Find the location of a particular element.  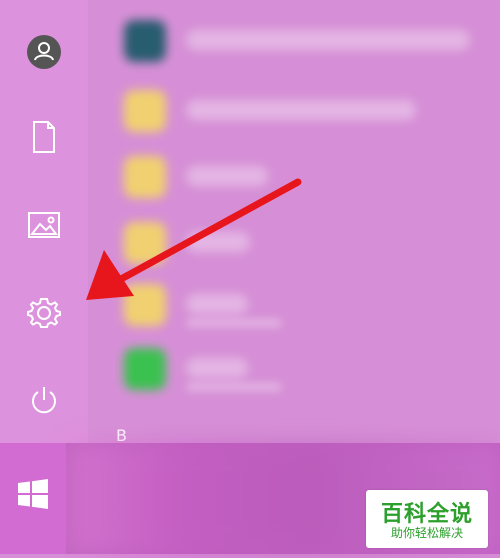

pictures-icon is located at coordinates (44, 225).